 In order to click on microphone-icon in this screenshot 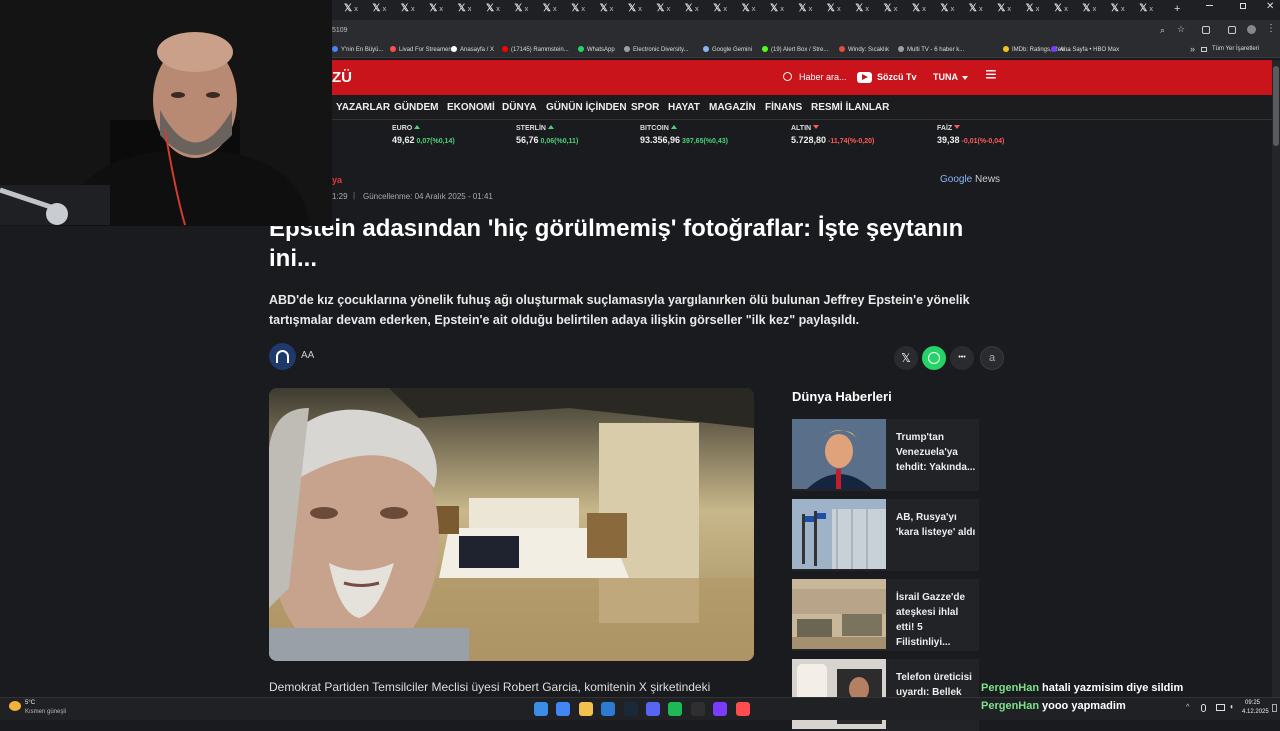, I will do `click(1203, 708)`.